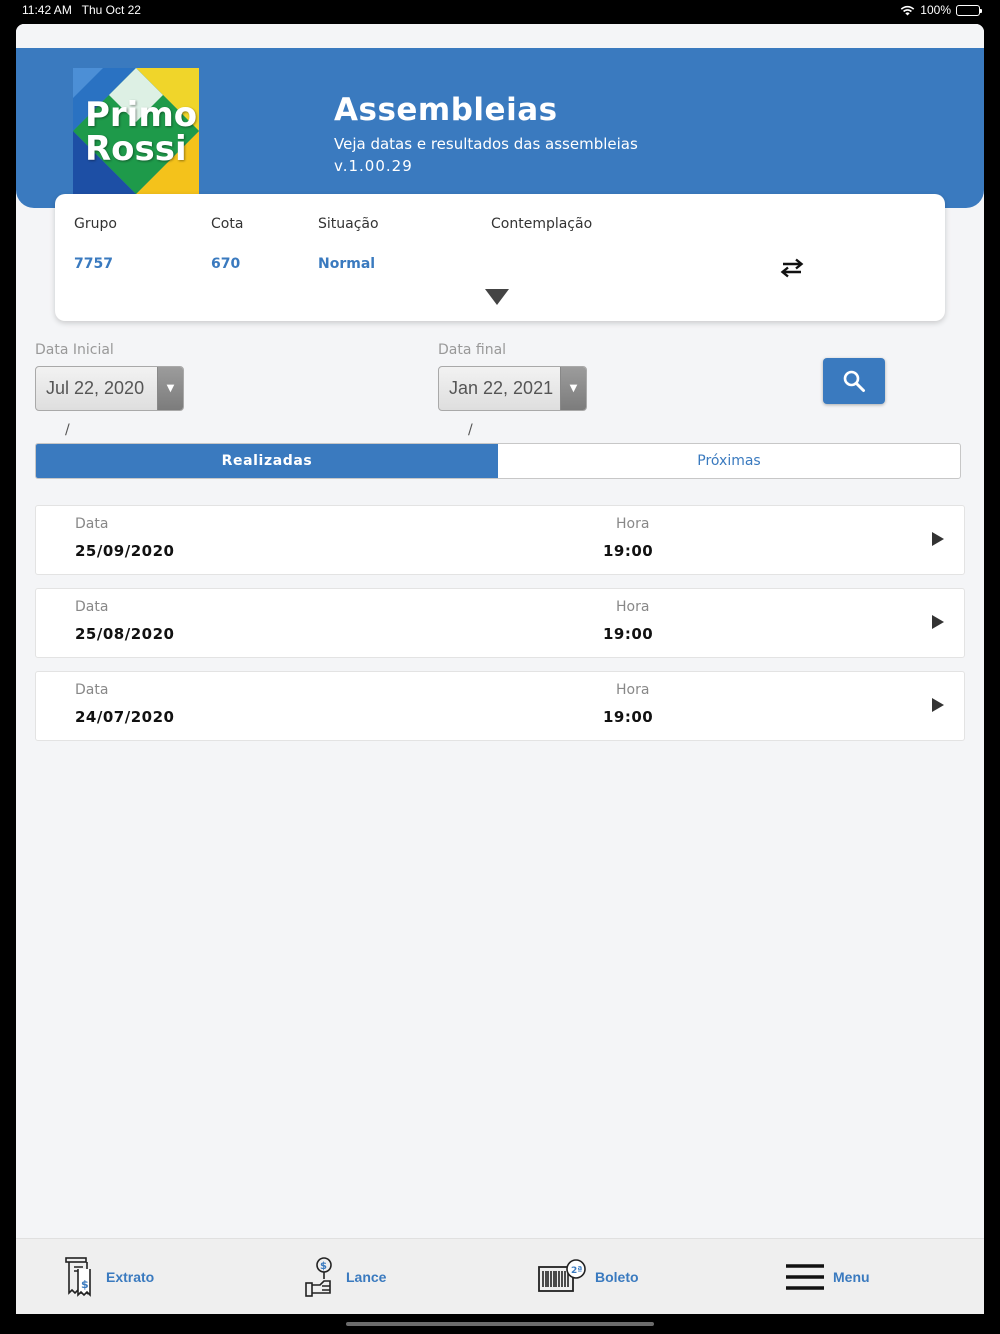  Describe the element at coordinates (500, 1324) in the screenshot. I see `home-indicator` at that location.